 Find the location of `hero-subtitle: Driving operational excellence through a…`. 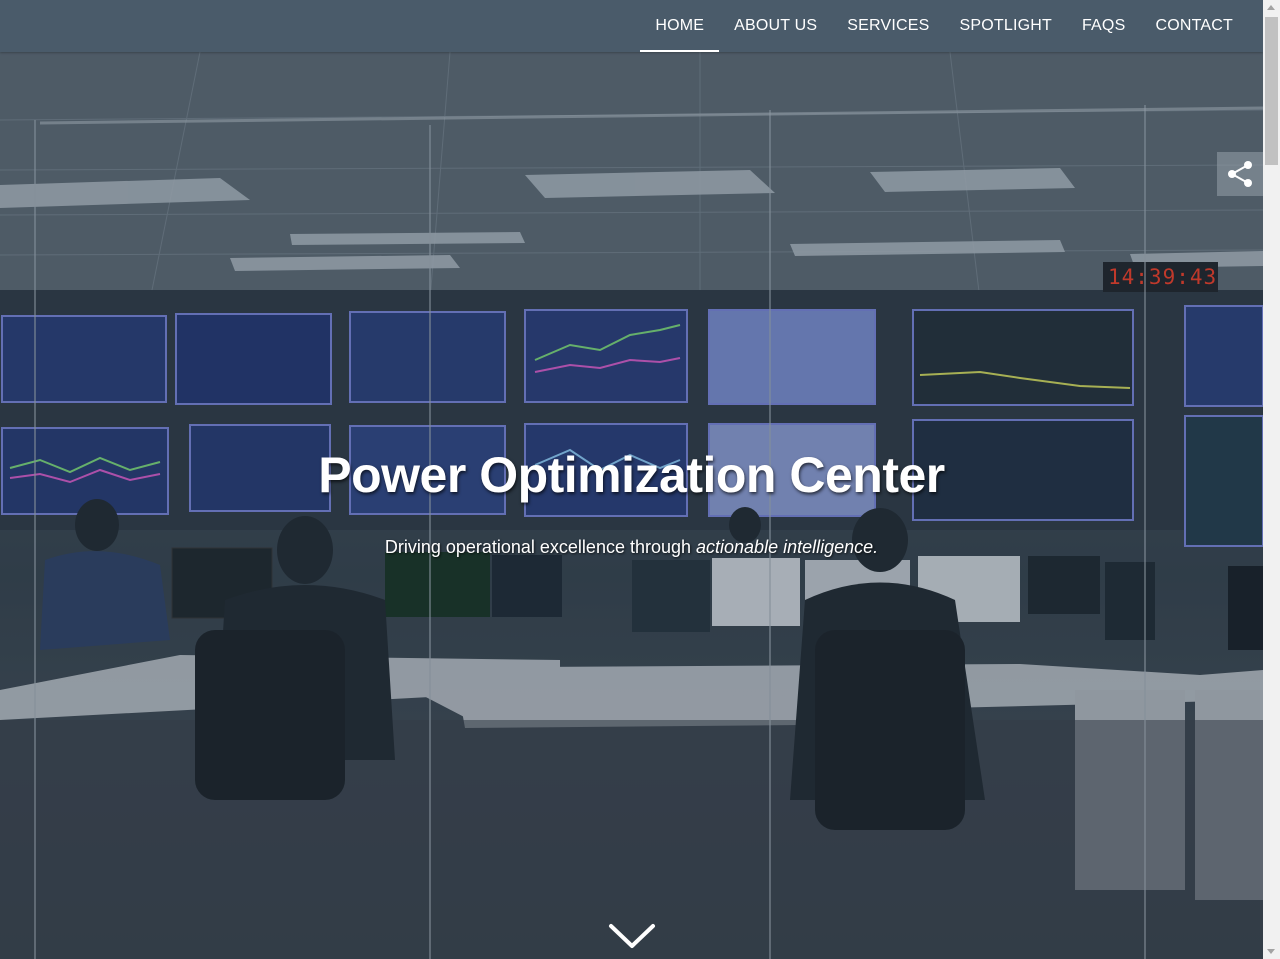

hero-subtitle: Driving operational excellence through a… is located at coordinates (631, 547).